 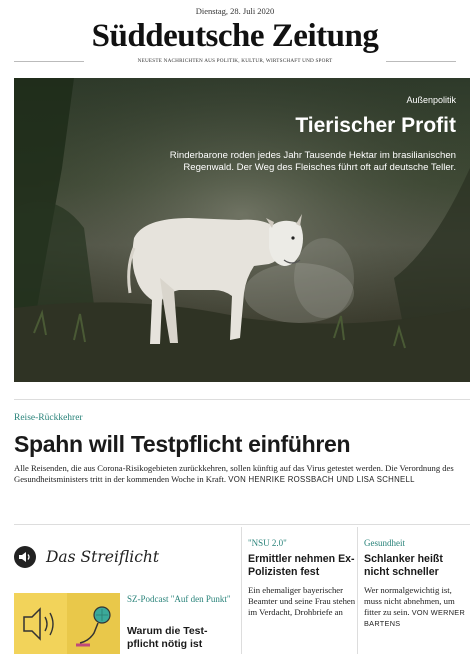 What do you see at coordinates (103, 557) in the screenshot?
I see `streiflicht-title: Das Streiflicht` at bounding box center [103, 557].